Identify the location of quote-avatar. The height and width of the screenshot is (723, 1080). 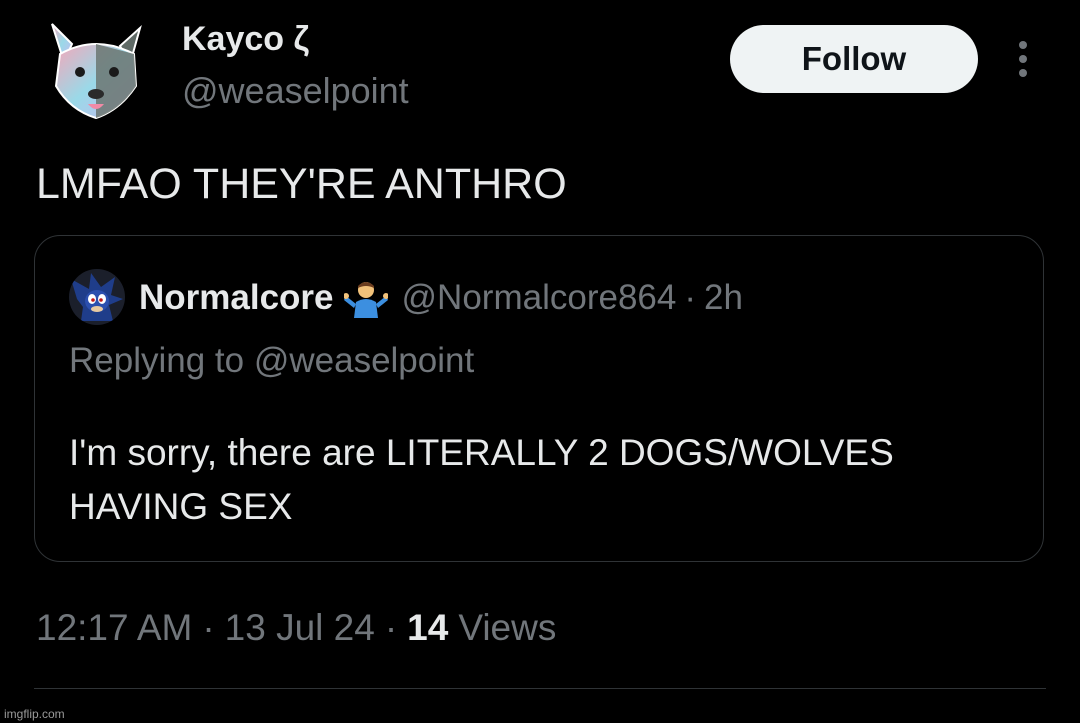
(97, 297).